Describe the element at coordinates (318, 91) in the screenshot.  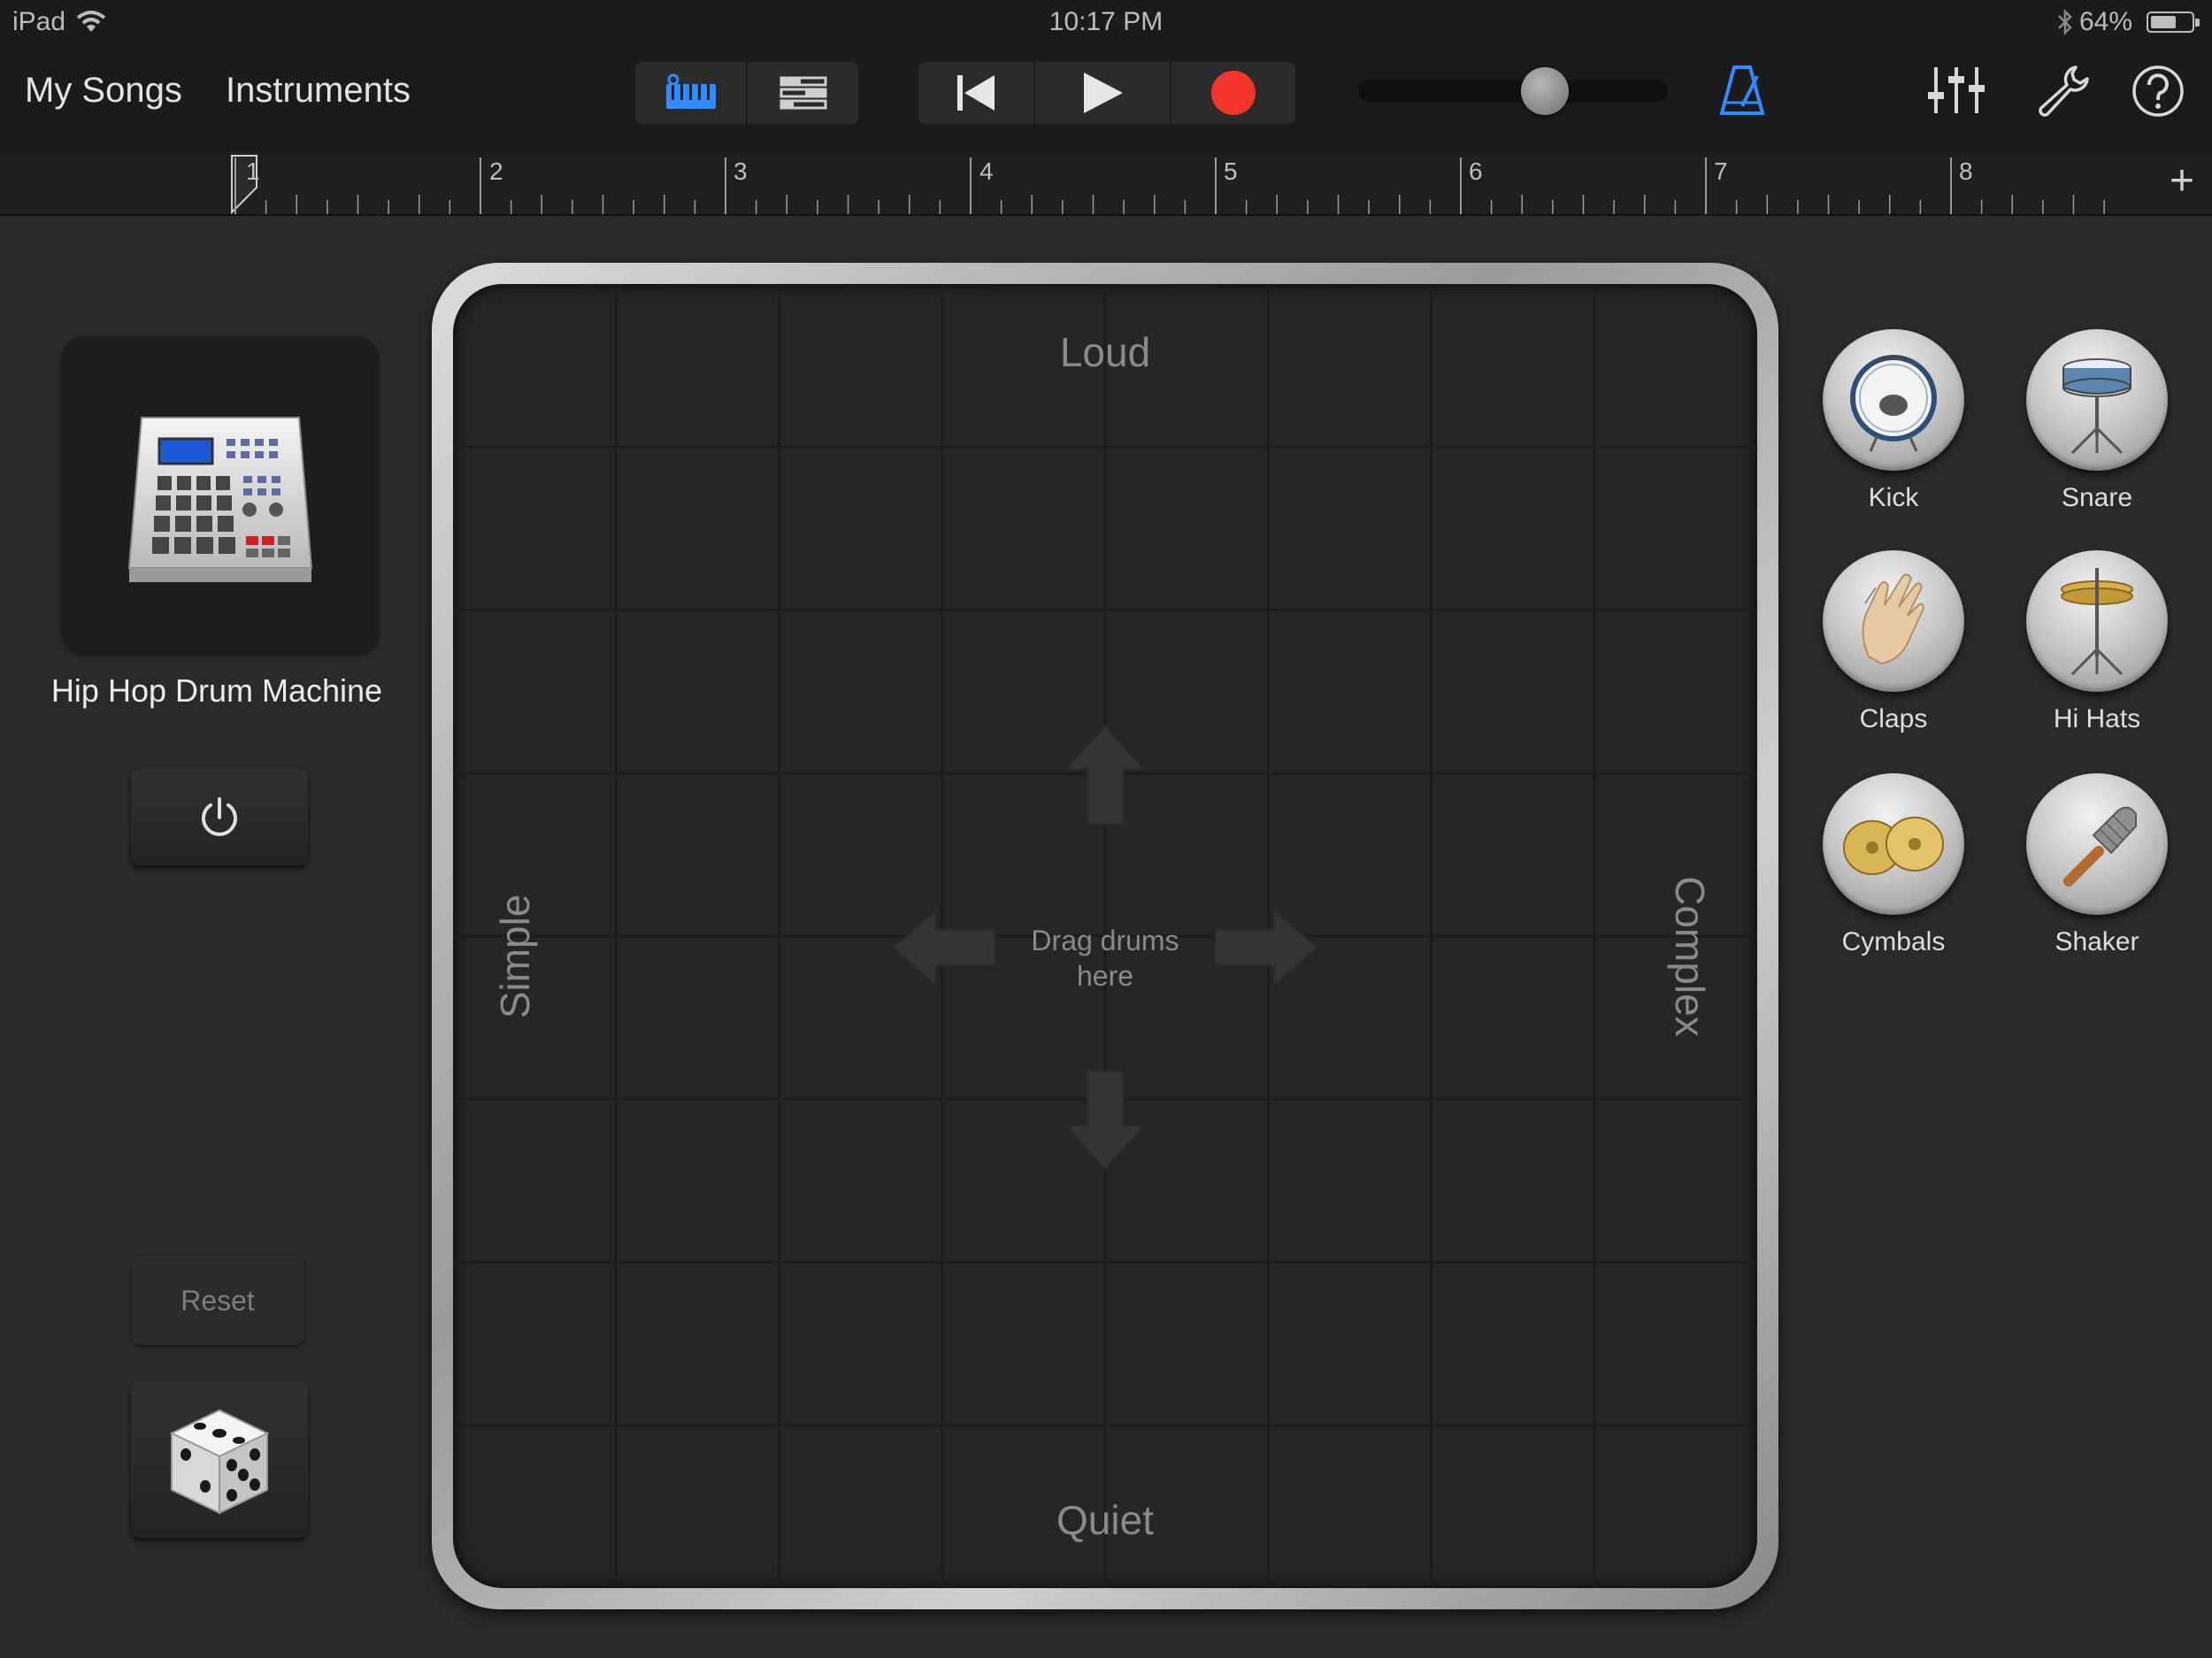
I see `instruments-button: Instruments` at that location.